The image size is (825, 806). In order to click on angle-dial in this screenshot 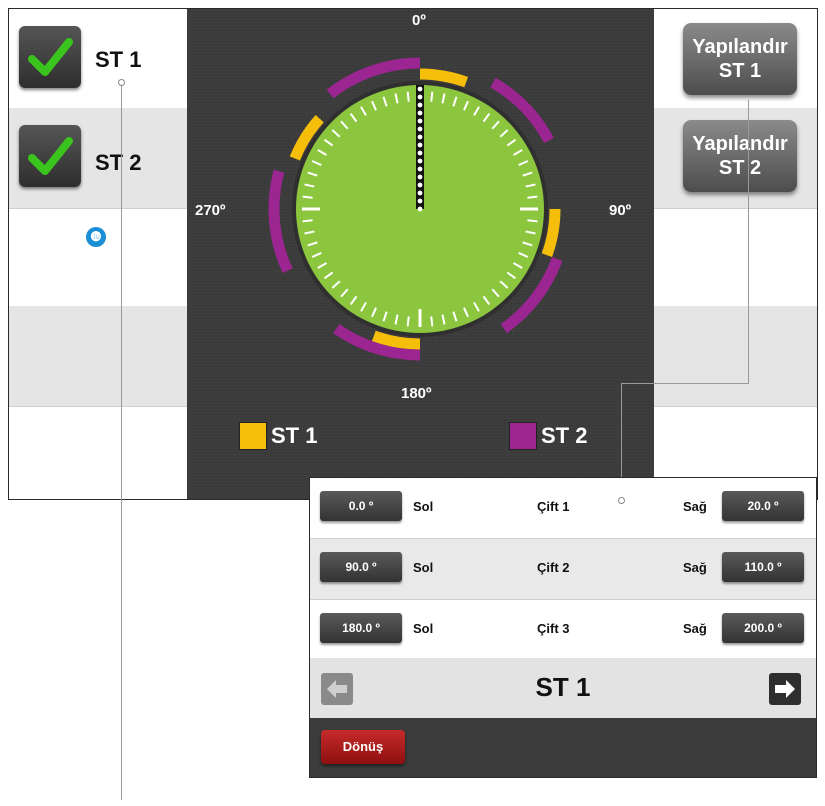, I will do `click(415, 209)`.